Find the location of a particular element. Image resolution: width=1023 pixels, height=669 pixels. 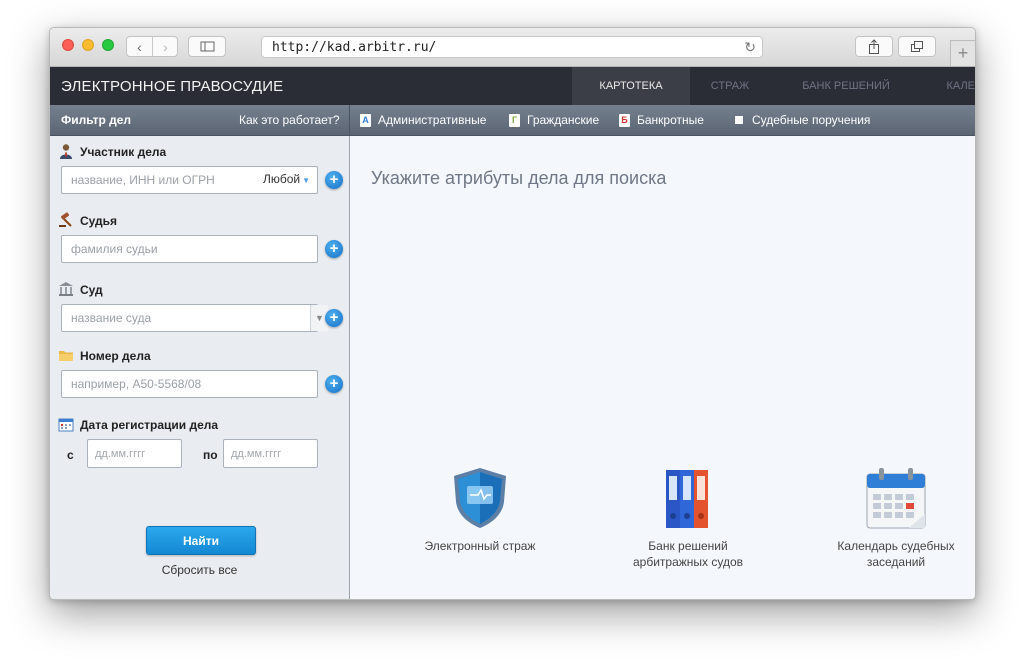

share-icon is located at coordinates (874, 46).